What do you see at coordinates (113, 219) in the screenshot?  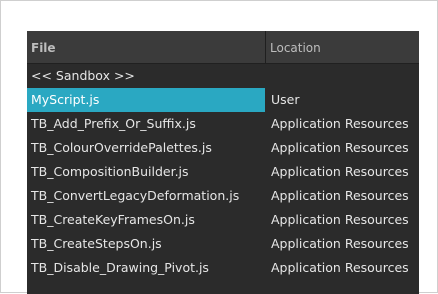 I see `file-cell: TB_CreateKeyFramesOn.js` at bounding box center [113, 219].